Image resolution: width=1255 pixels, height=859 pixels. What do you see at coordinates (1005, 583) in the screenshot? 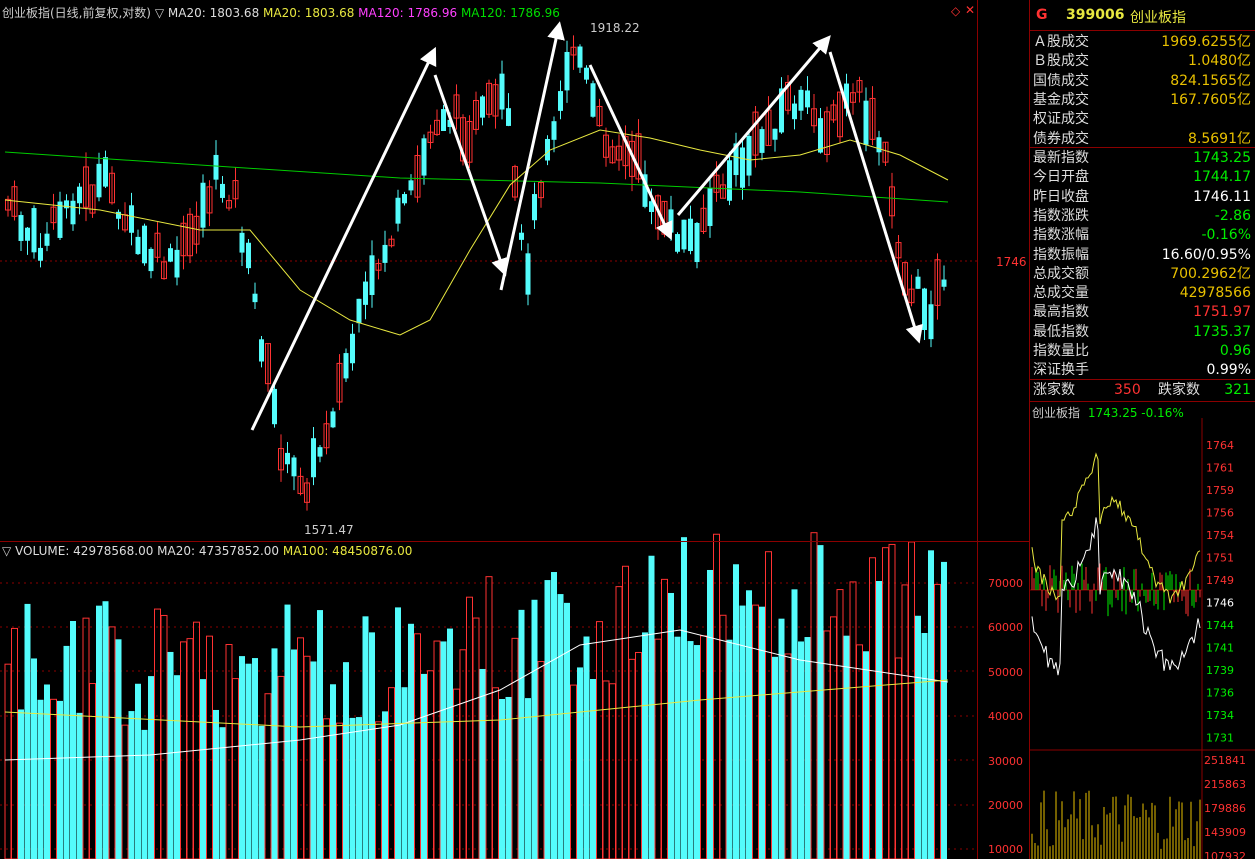
I see `volume-axis-label: 70000` at bounding box center [1005, 583].